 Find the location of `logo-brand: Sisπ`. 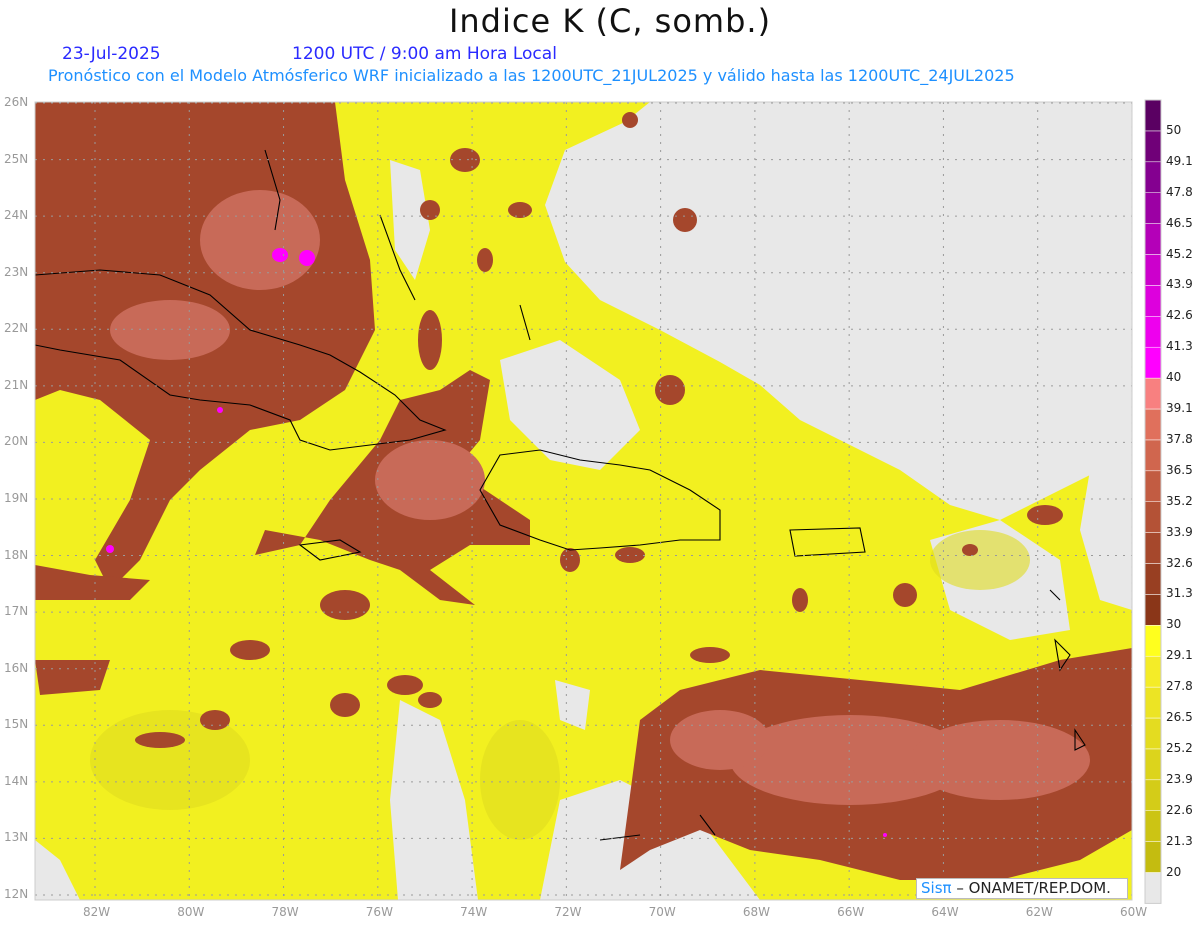

logo-brand: Sisπ is located at coordinates (936, 888).